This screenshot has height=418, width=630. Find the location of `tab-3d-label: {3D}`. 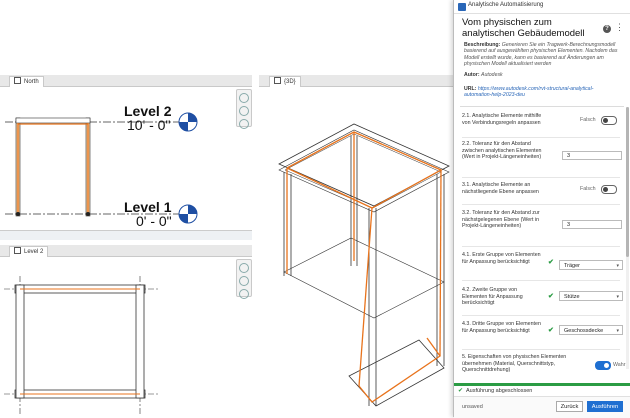

tab-3d-label: {3D} is located at coordinates (290, 82).